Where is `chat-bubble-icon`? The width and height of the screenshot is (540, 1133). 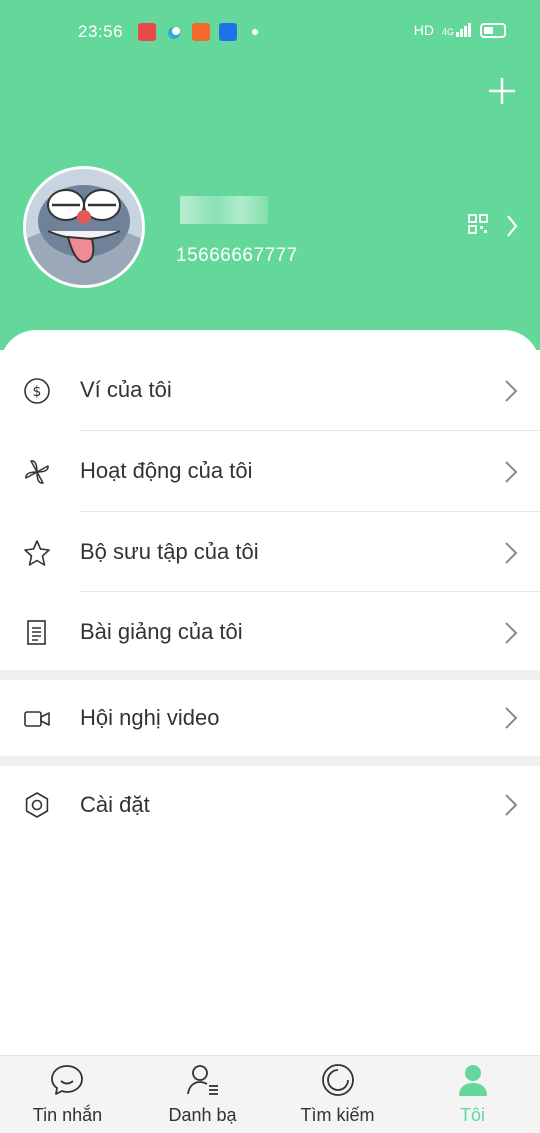
chat-bubble-icon is located at coordinates (67, 1080).